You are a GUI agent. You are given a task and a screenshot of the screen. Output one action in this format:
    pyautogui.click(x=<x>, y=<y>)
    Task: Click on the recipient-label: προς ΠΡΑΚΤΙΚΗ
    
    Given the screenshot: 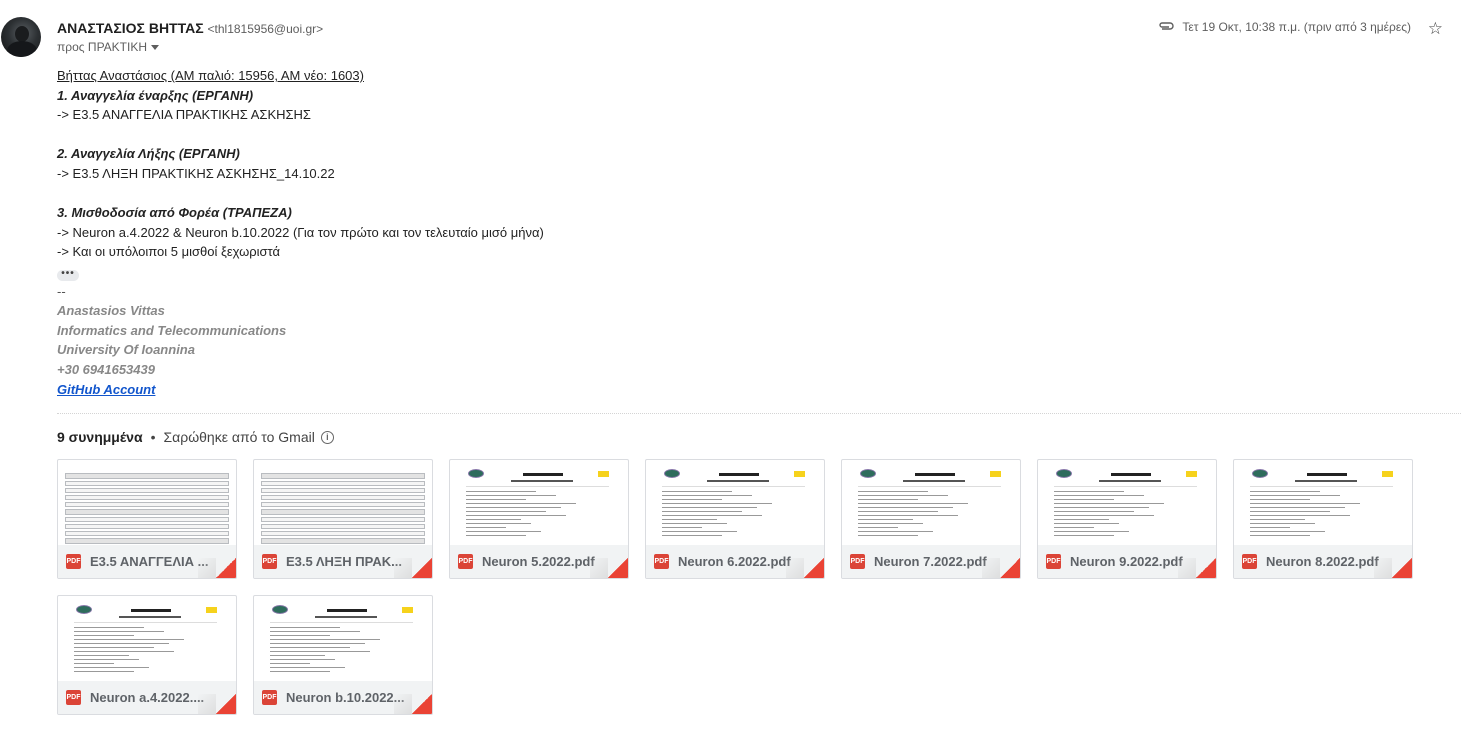 What is the action you would take?
    pyautogui.click(x=102, y=47)
    